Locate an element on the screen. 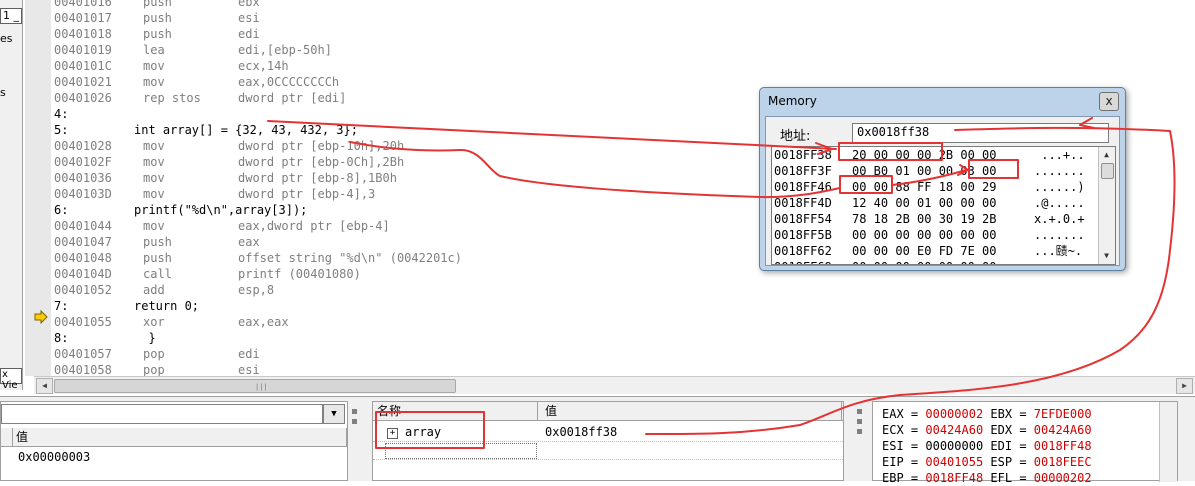  address-value: 0x0018ff38 is located at coordinates (893, 132).